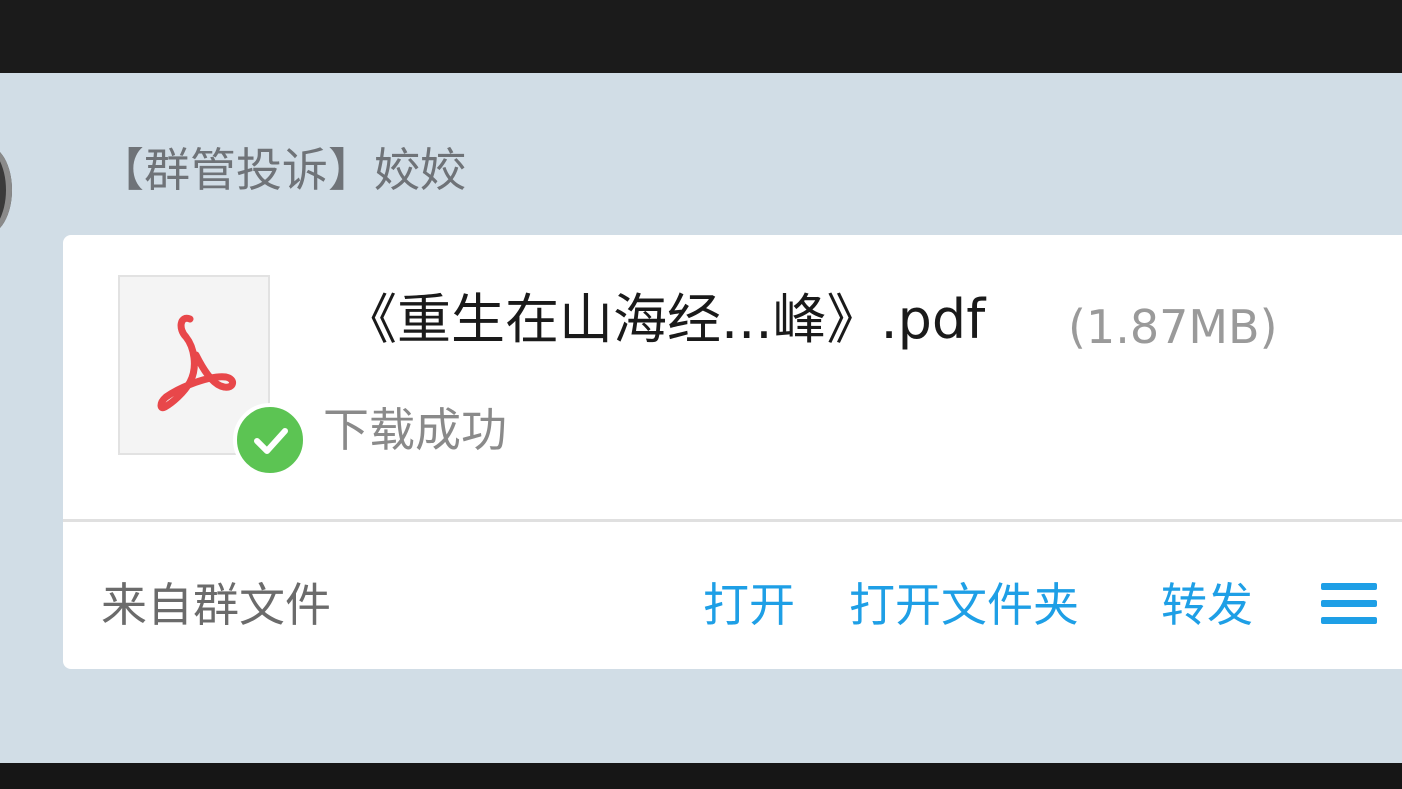  Describe the element at coordinates (749, 605) in the screenshot. I see `open-button: 打开` at that location.